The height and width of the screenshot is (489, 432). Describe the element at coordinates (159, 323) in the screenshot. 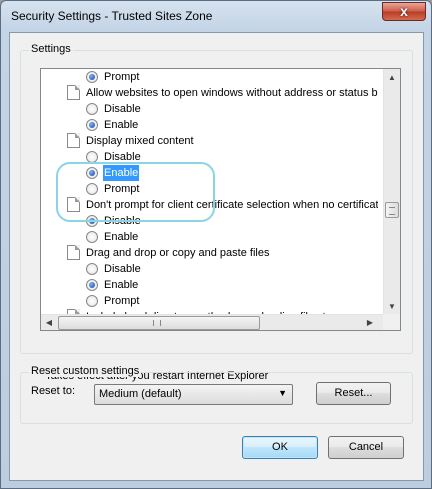

I see `horizontal-scroll-thumb` at that location.